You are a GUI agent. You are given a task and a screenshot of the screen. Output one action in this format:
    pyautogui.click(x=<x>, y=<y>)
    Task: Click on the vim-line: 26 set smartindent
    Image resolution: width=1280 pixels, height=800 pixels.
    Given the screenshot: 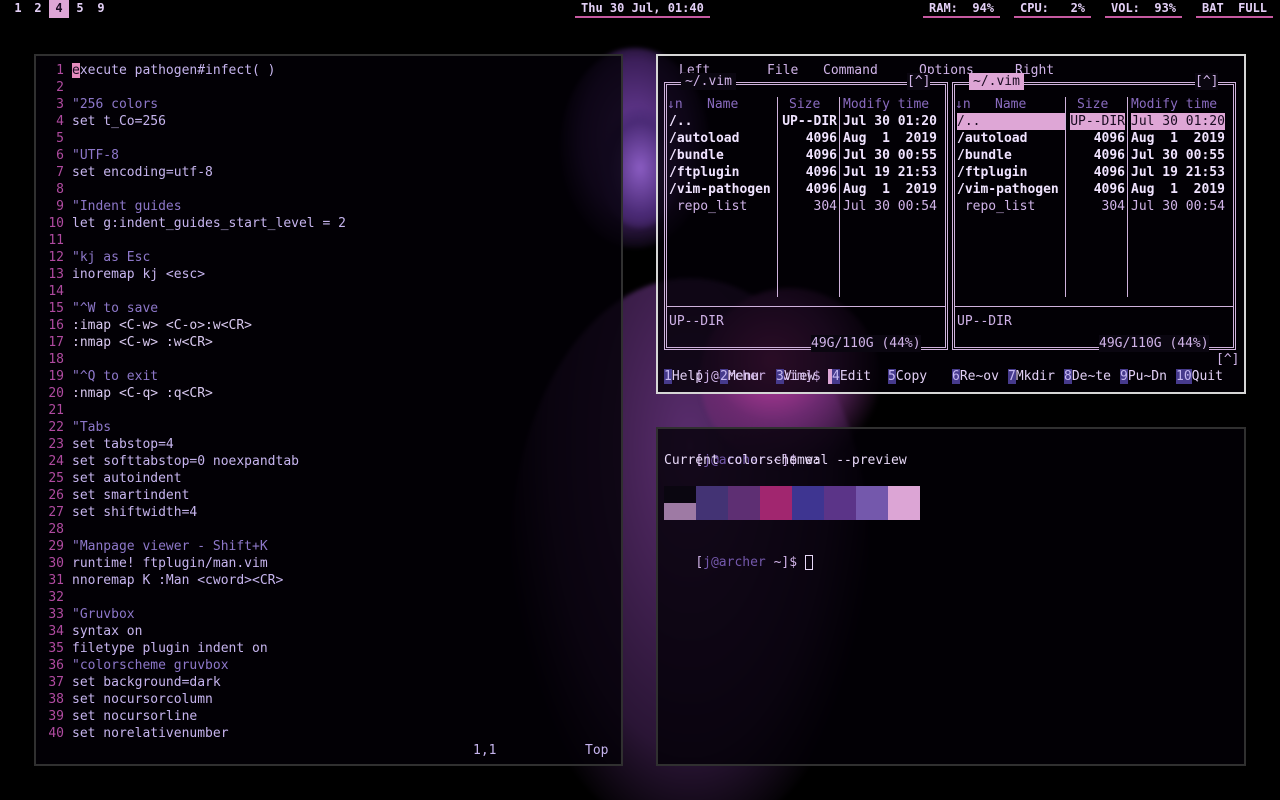 What is the action you would take?
    pyautogui.click(x=328, y=495)
    